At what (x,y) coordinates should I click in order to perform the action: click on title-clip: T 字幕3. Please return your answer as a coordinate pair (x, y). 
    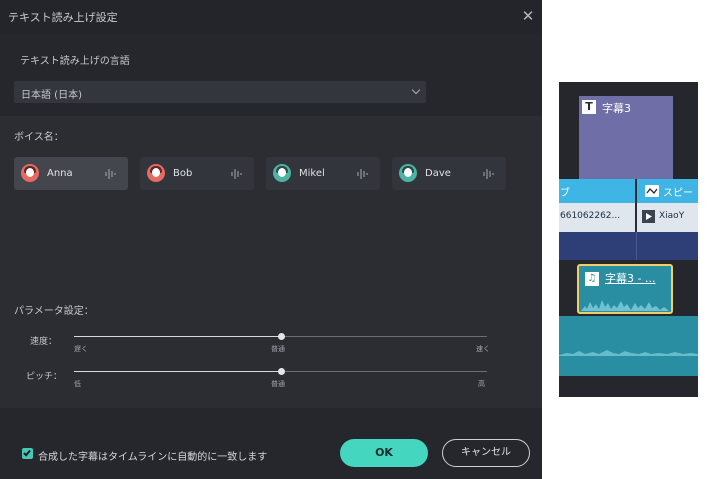
    Looking at the image, I should click on (626, 137).